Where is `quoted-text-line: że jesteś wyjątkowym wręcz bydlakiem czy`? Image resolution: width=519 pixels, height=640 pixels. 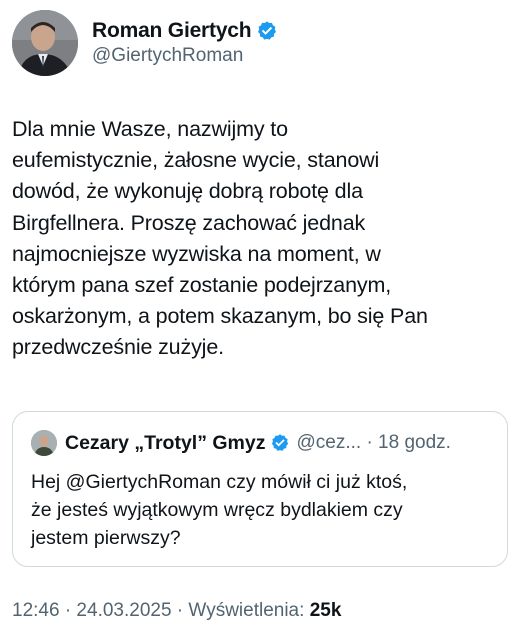
quoted-text-line: że jesteś wyjątkowym wręcz bydlakiem czy is located at coordinates (217, 510).